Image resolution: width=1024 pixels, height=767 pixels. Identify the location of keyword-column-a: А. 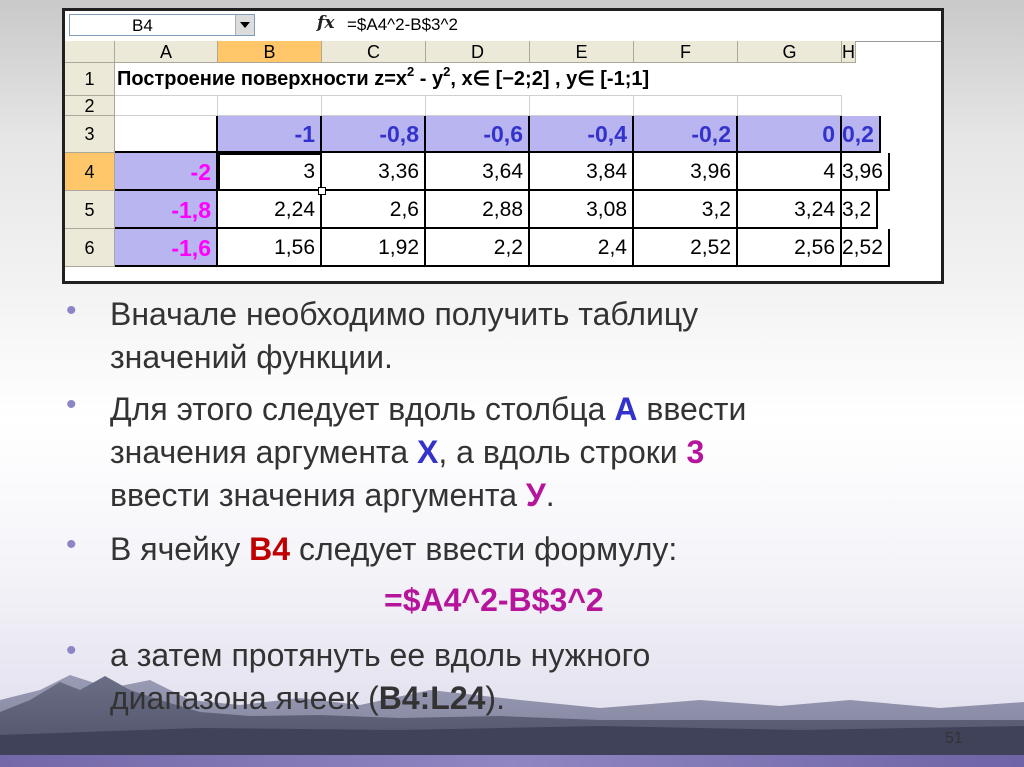
(626, 409).